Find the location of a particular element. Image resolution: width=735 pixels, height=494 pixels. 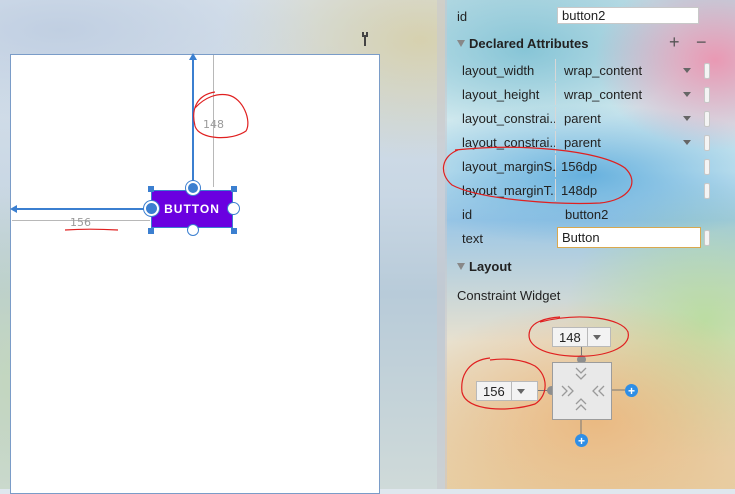

layout-width-stub is located at coordinates (707, 71).